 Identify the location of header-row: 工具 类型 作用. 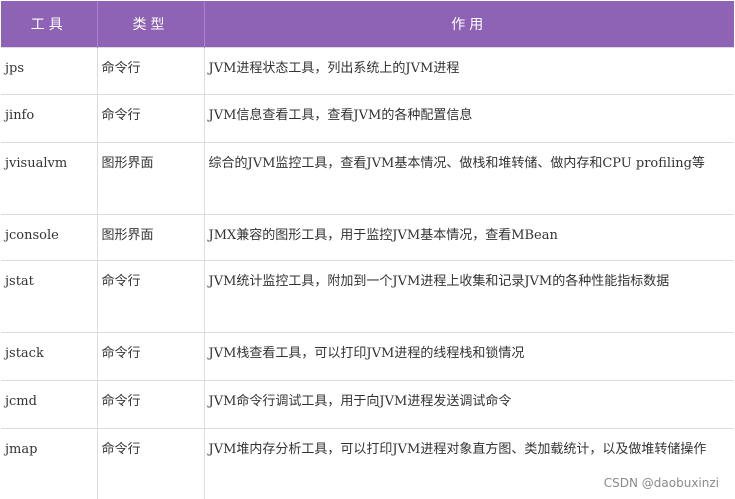
(367, 24).